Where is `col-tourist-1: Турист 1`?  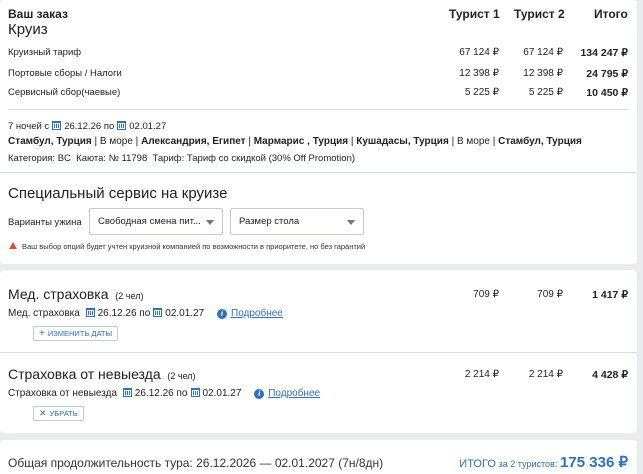 col-tourist-1: Турист 1 is located at coordinates (474, 14).